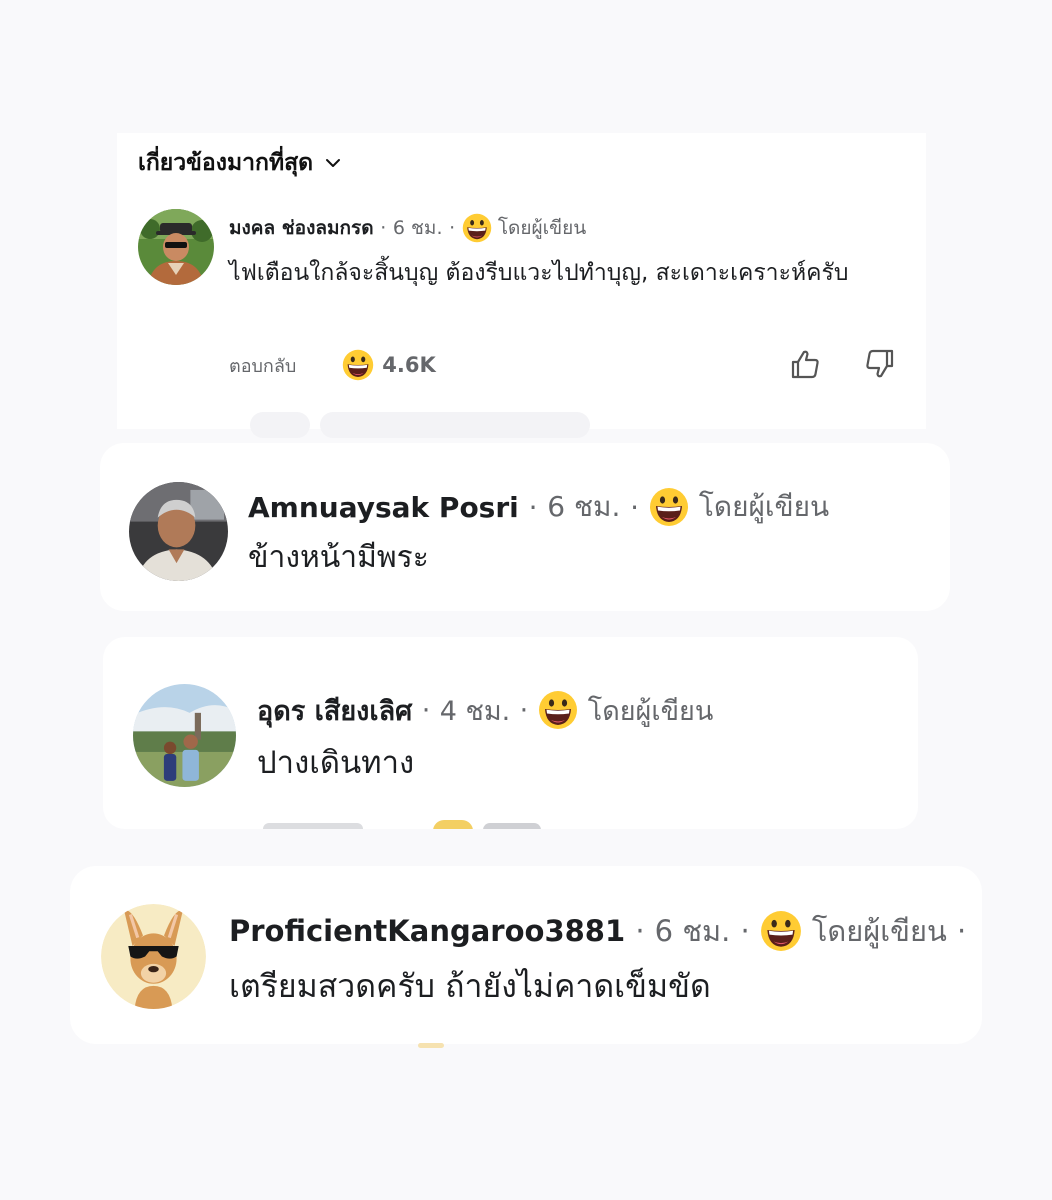  I want to click on reaction-count: 4.6K, so click(409, 365).